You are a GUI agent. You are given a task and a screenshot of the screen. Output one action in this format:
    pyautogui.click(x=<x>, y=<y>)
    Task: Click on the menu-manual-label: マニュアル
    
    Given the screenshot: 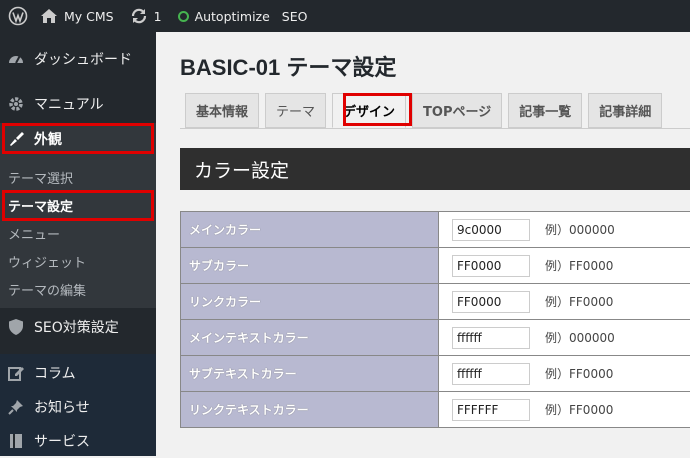 What is the action you would take?
    pyautogui.click(x=69, y=105)
    